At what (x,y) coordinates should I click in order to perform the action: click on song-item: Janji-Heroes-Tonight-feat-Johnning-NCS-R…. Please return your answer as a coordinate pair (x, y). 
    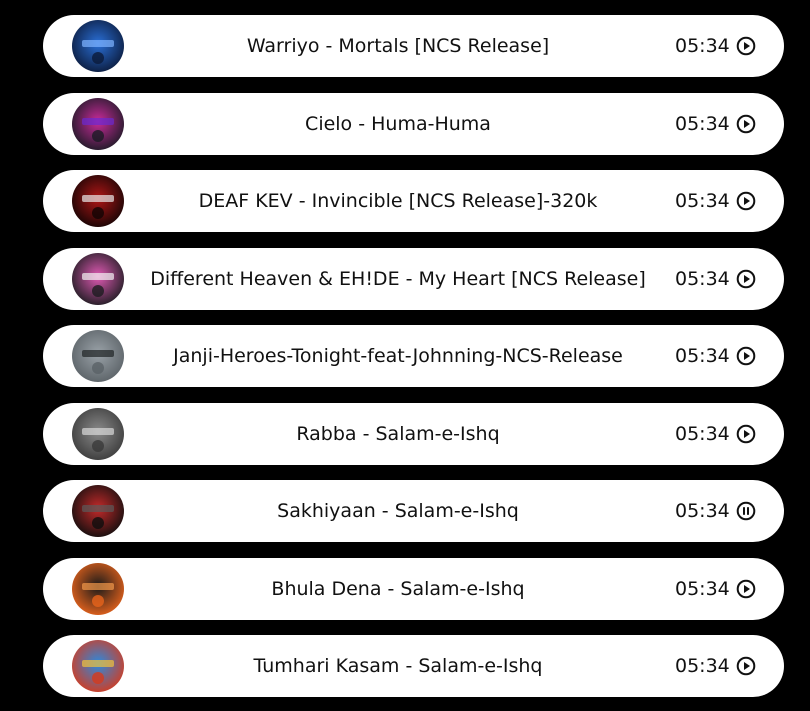
    Looking at the image, I should click on (413, 356).